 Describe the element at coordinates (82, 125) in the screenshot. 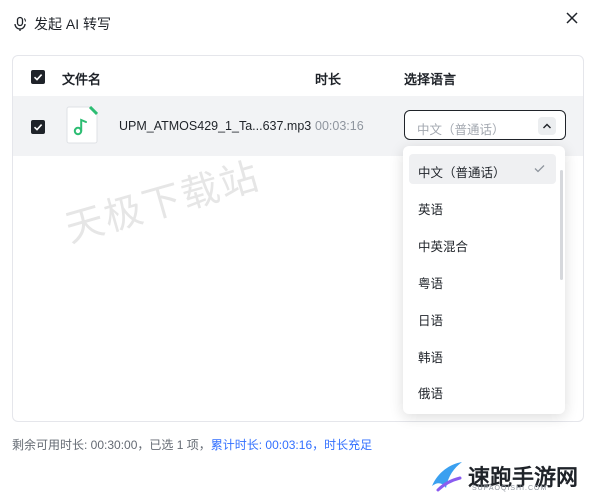

I see `music-file-icon` at that location.